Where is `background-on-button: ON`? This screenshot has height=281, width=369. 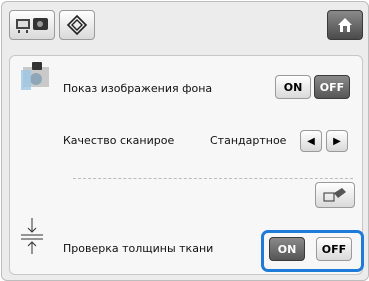 background-on-button: ON is located at coordinates (293, 87).